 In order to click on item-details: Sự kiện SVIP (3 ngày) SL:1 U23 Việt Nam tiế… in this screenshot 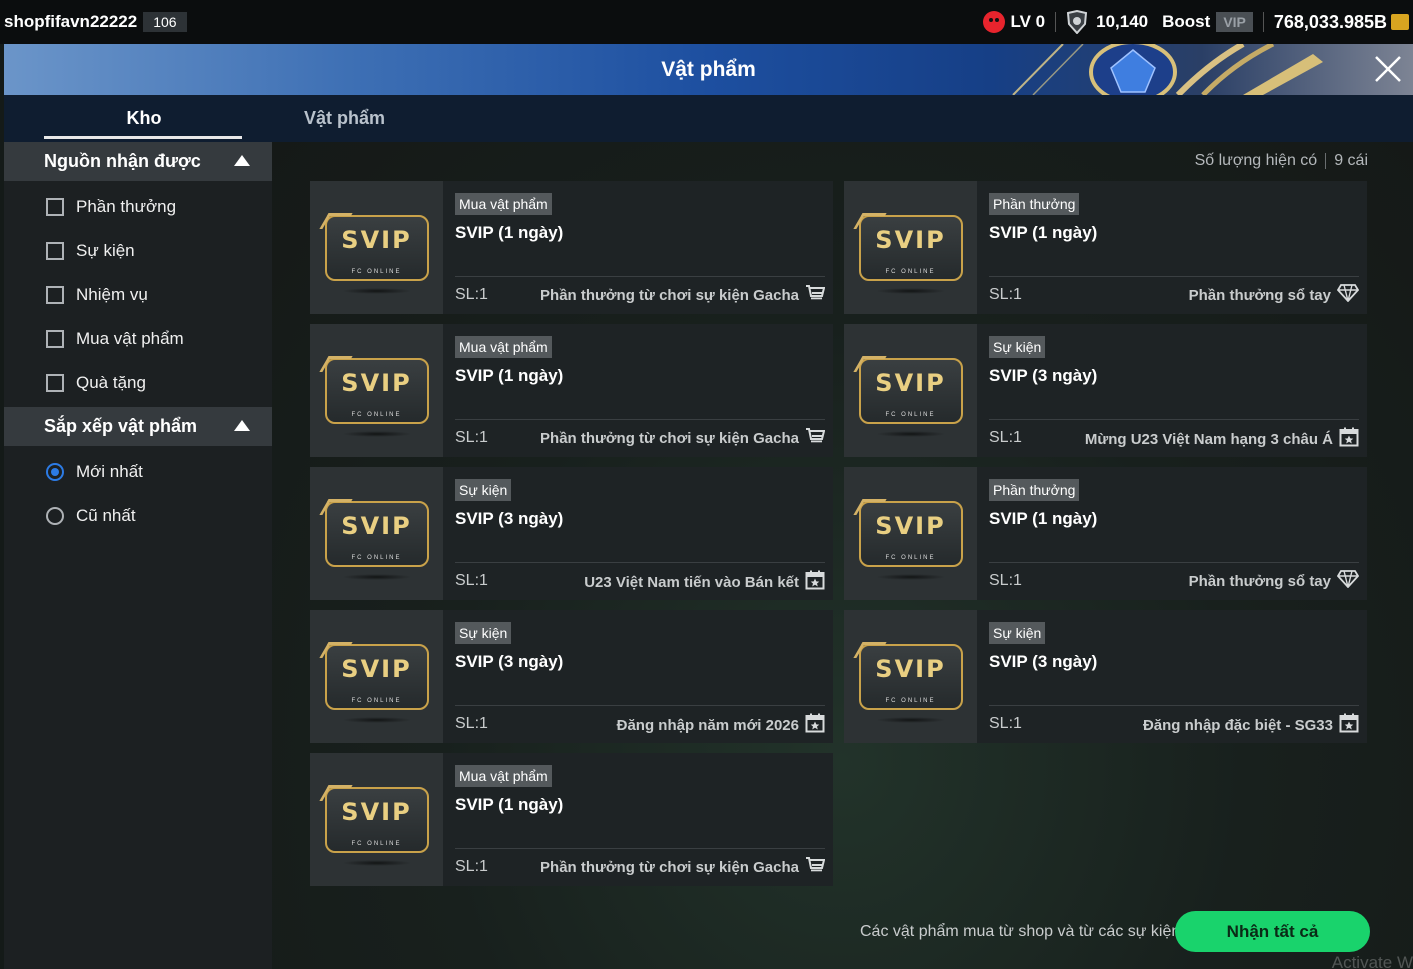, I will do `click(638, 533)`.